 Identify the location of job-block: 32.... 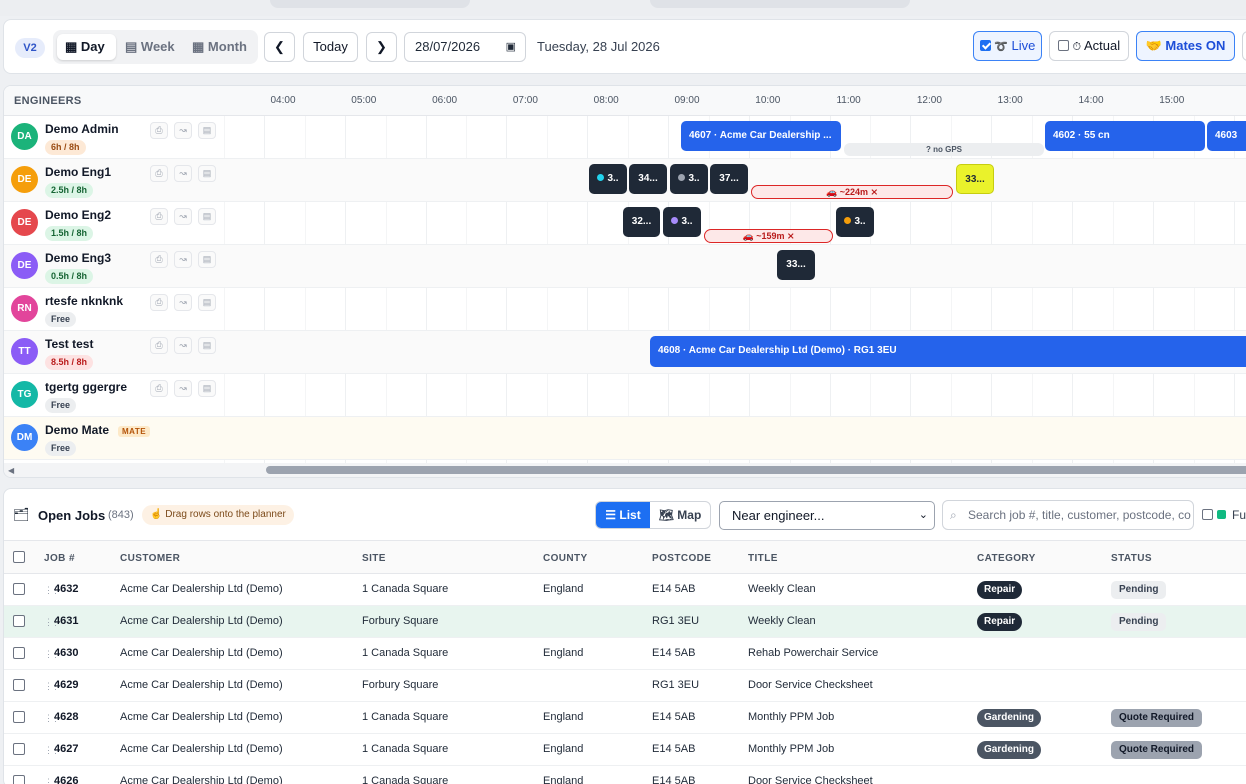
(641, 222).